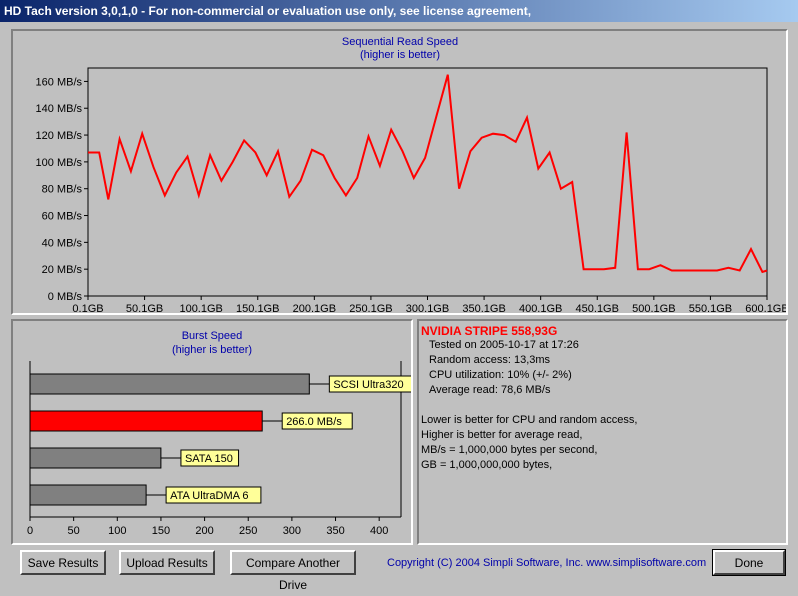 The height and width of the screenshot is (596, 798). I want to click on seq-xtick-label: 250.1GB, so click(370, 308).